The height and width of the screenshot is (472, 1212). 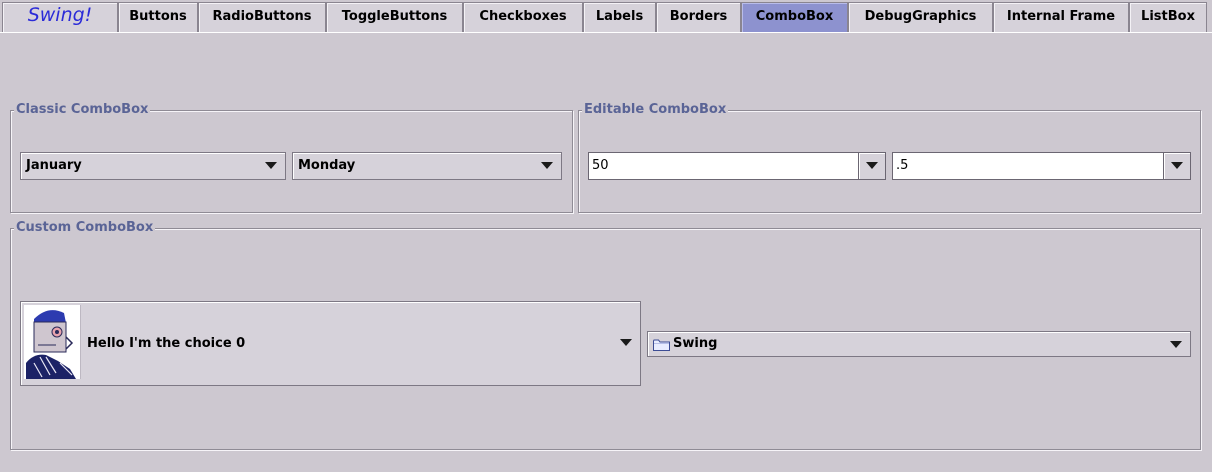 I want to click on tab-swing: Swing!, so click(x=60, y=17).